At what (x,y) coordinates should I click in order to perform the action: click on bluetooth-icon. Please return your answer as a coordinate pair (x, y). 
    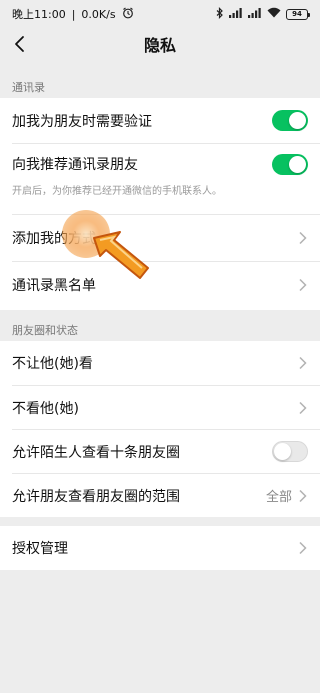
    Looking at the image, I should click on (220, 14).